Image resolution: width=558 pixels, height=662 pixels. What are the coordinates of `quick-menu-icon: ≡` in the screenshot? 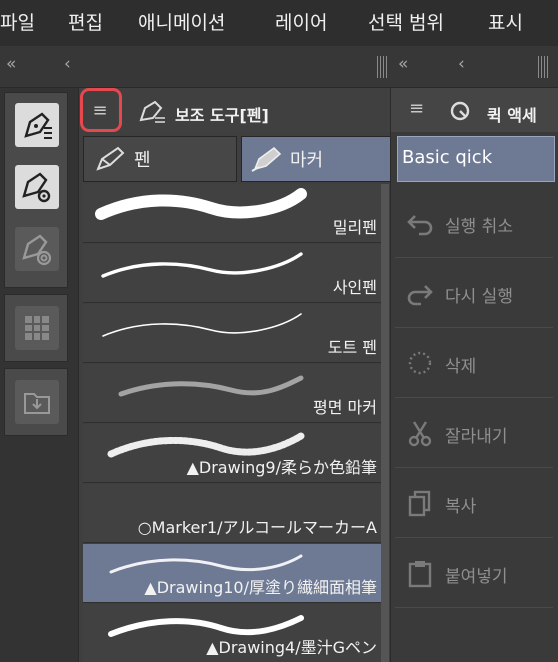 It's located at (416, 108).